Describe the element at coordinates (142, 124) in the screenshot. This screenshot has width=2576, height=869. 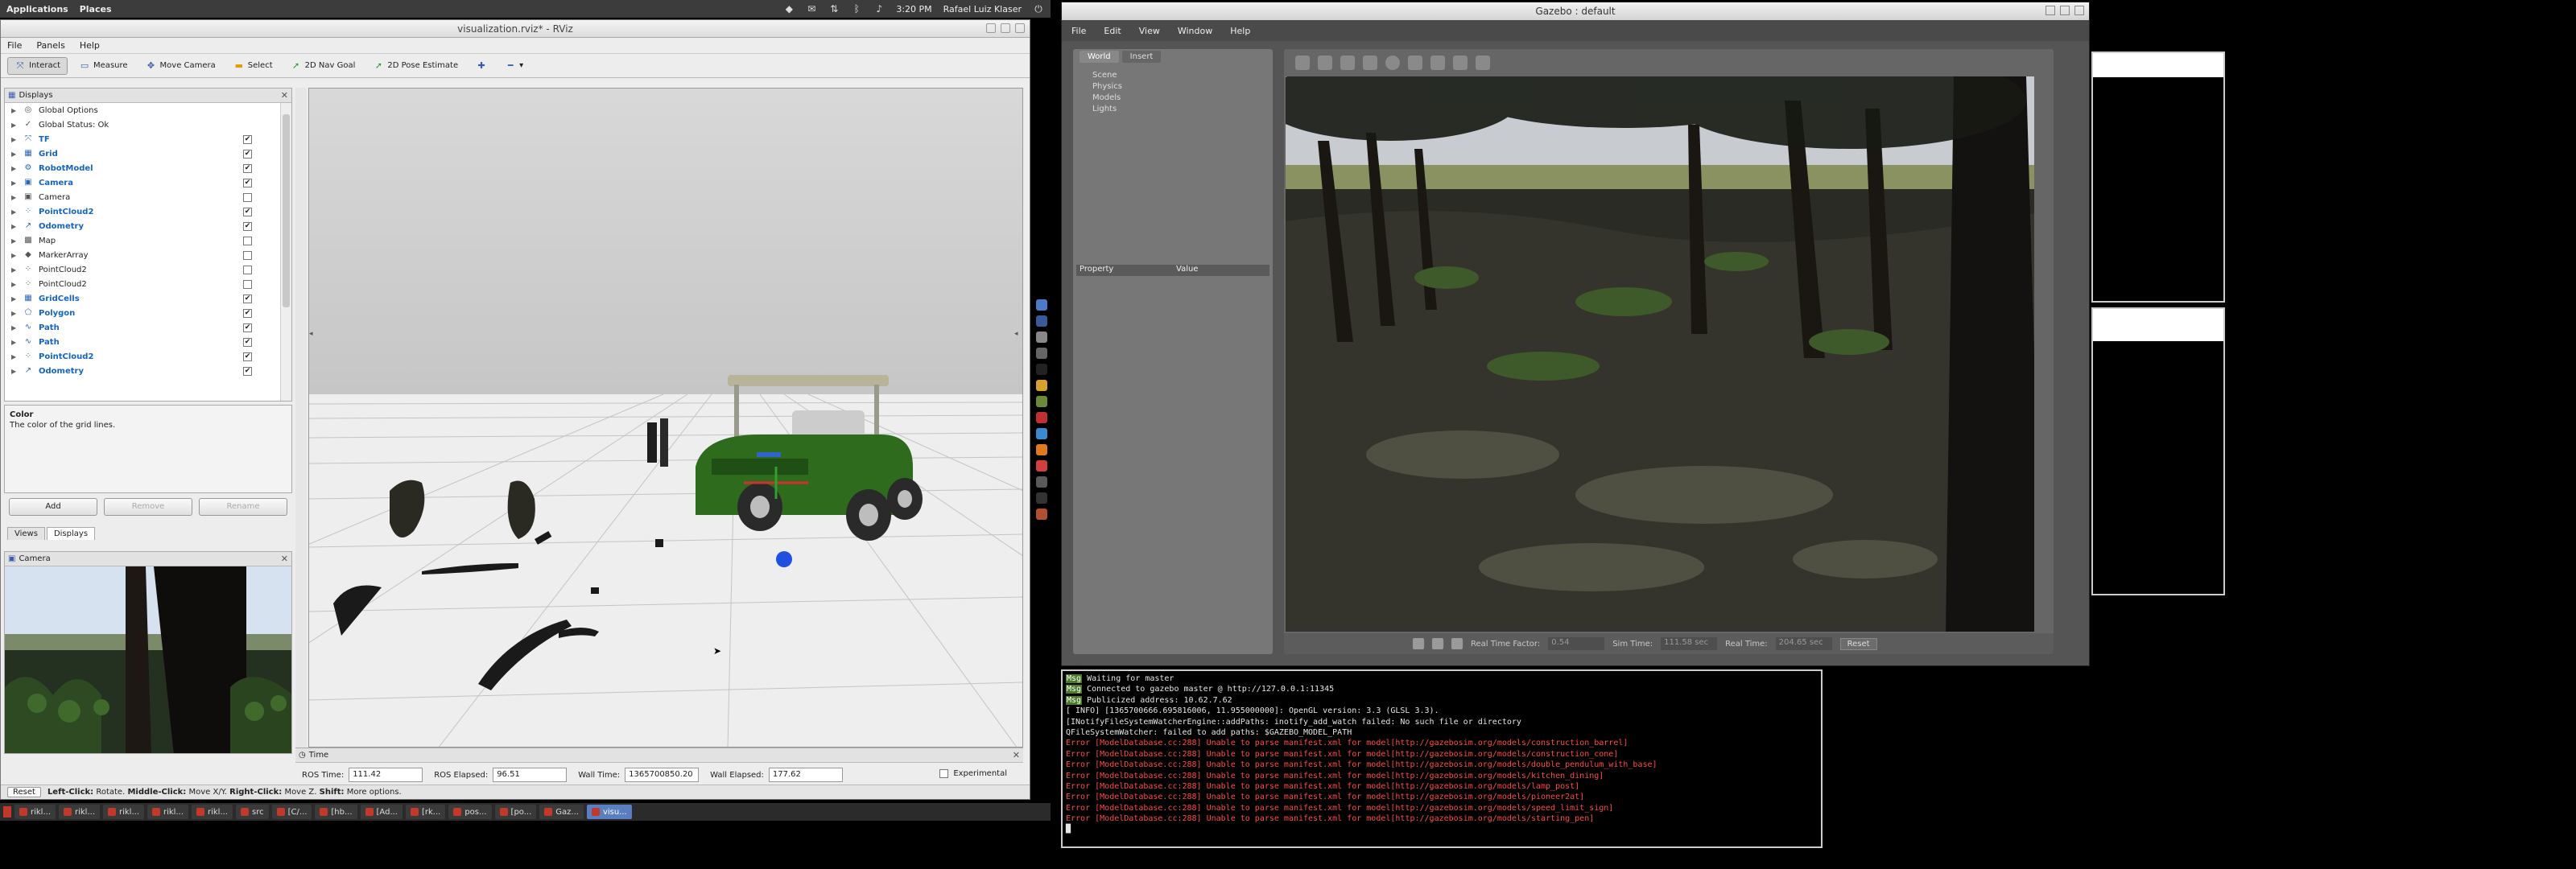
I see `display-item: ▶ ✓ Global Status: Ok` at that location.